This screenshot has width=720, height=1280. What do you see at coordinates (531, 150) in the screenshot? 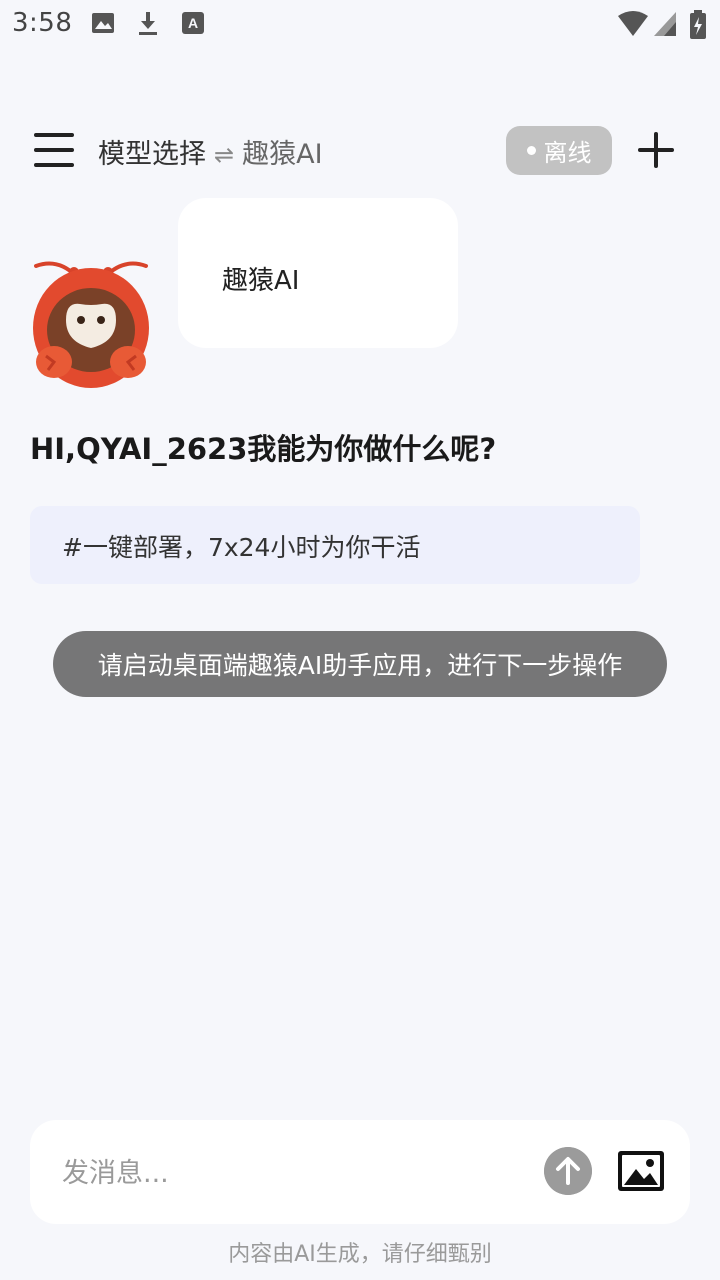
I see `status-dot` at bounding box center [531, 150].